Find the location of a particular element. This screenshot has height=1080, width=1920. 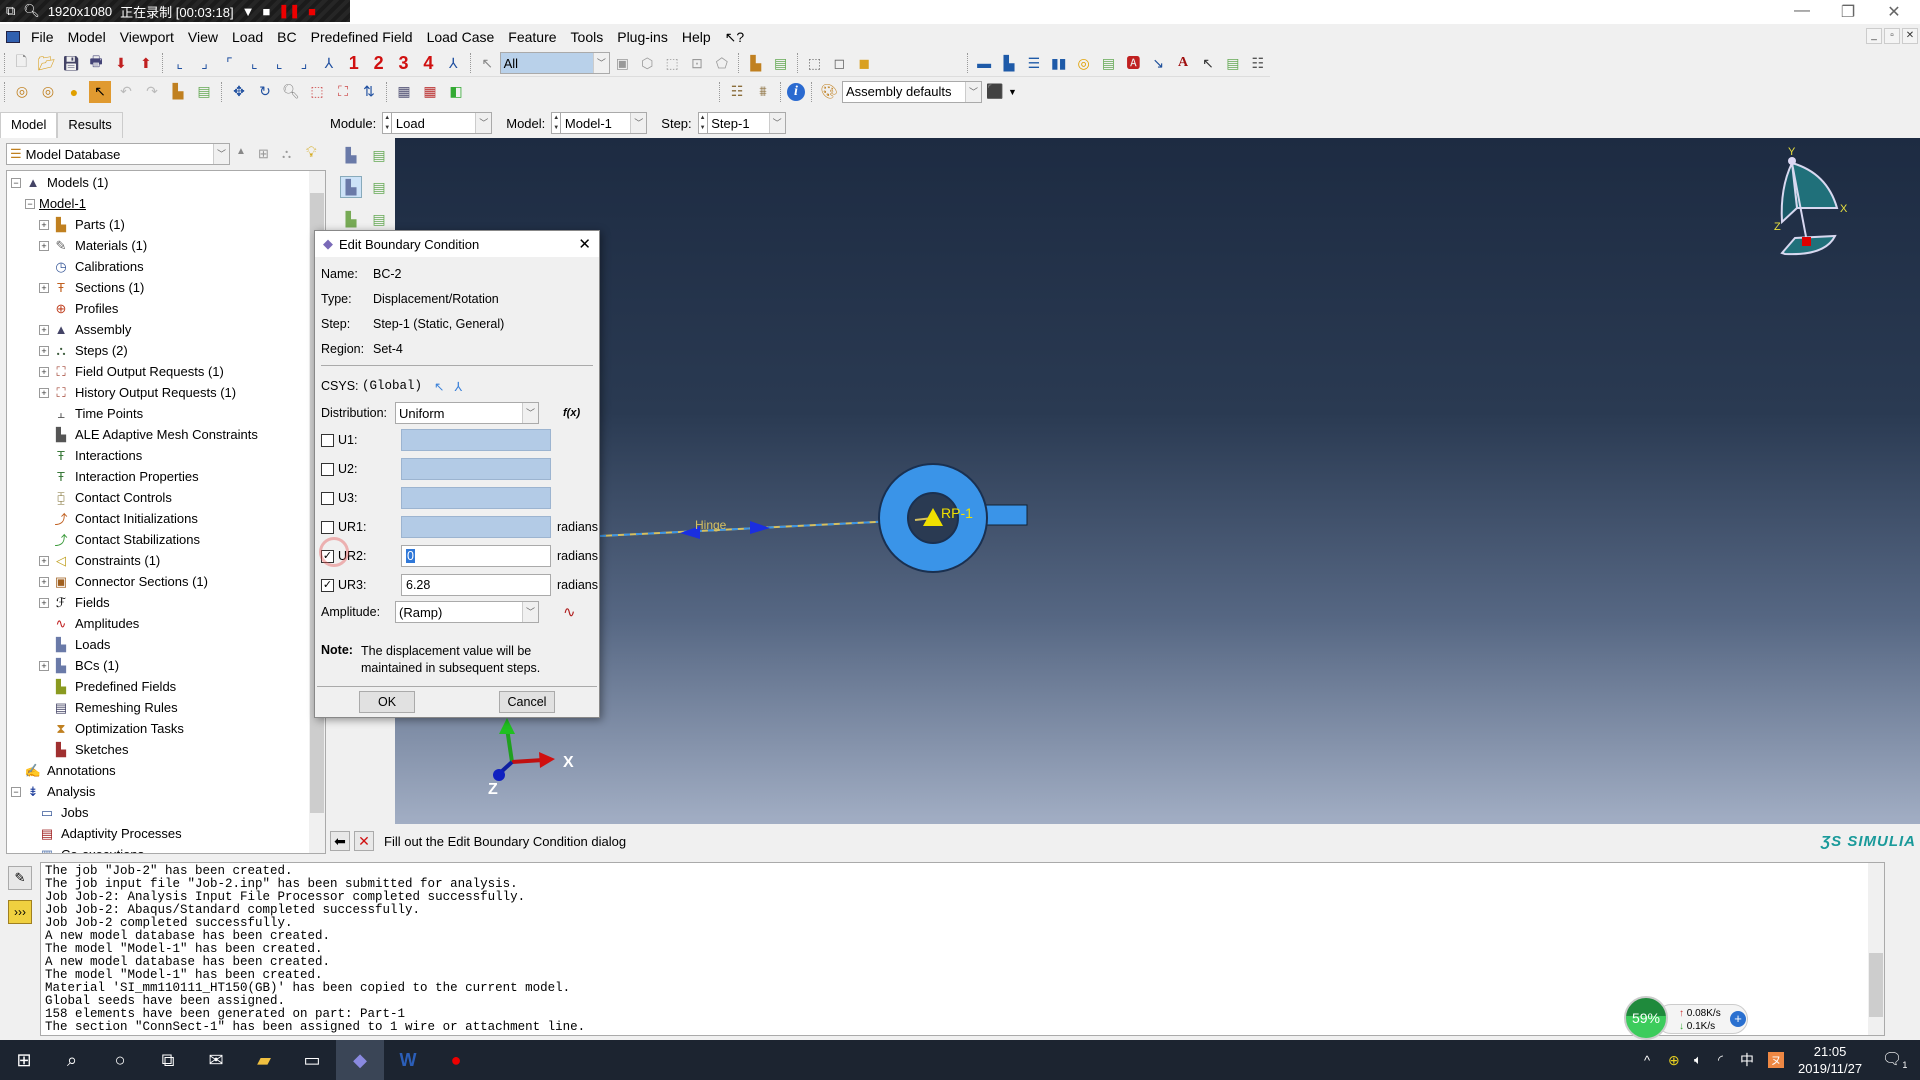

expand-tree-icon: ⊞ is located at coordinates (263, 154).